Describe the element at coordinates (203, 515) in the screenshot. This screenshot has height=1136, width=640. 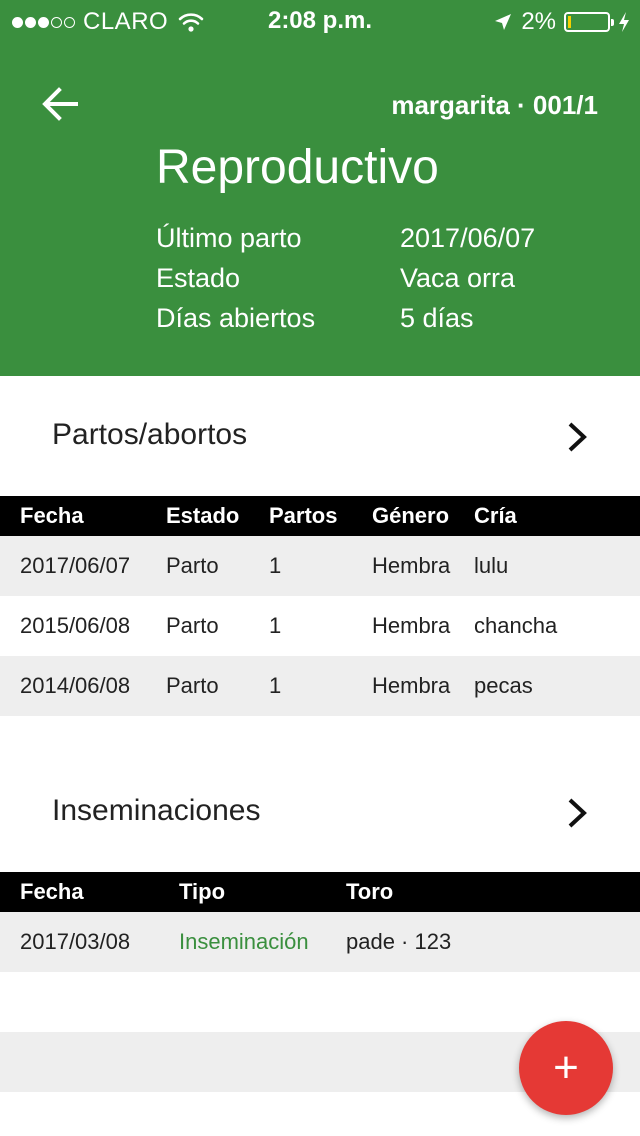
I see `column-header: Estado` at that location.